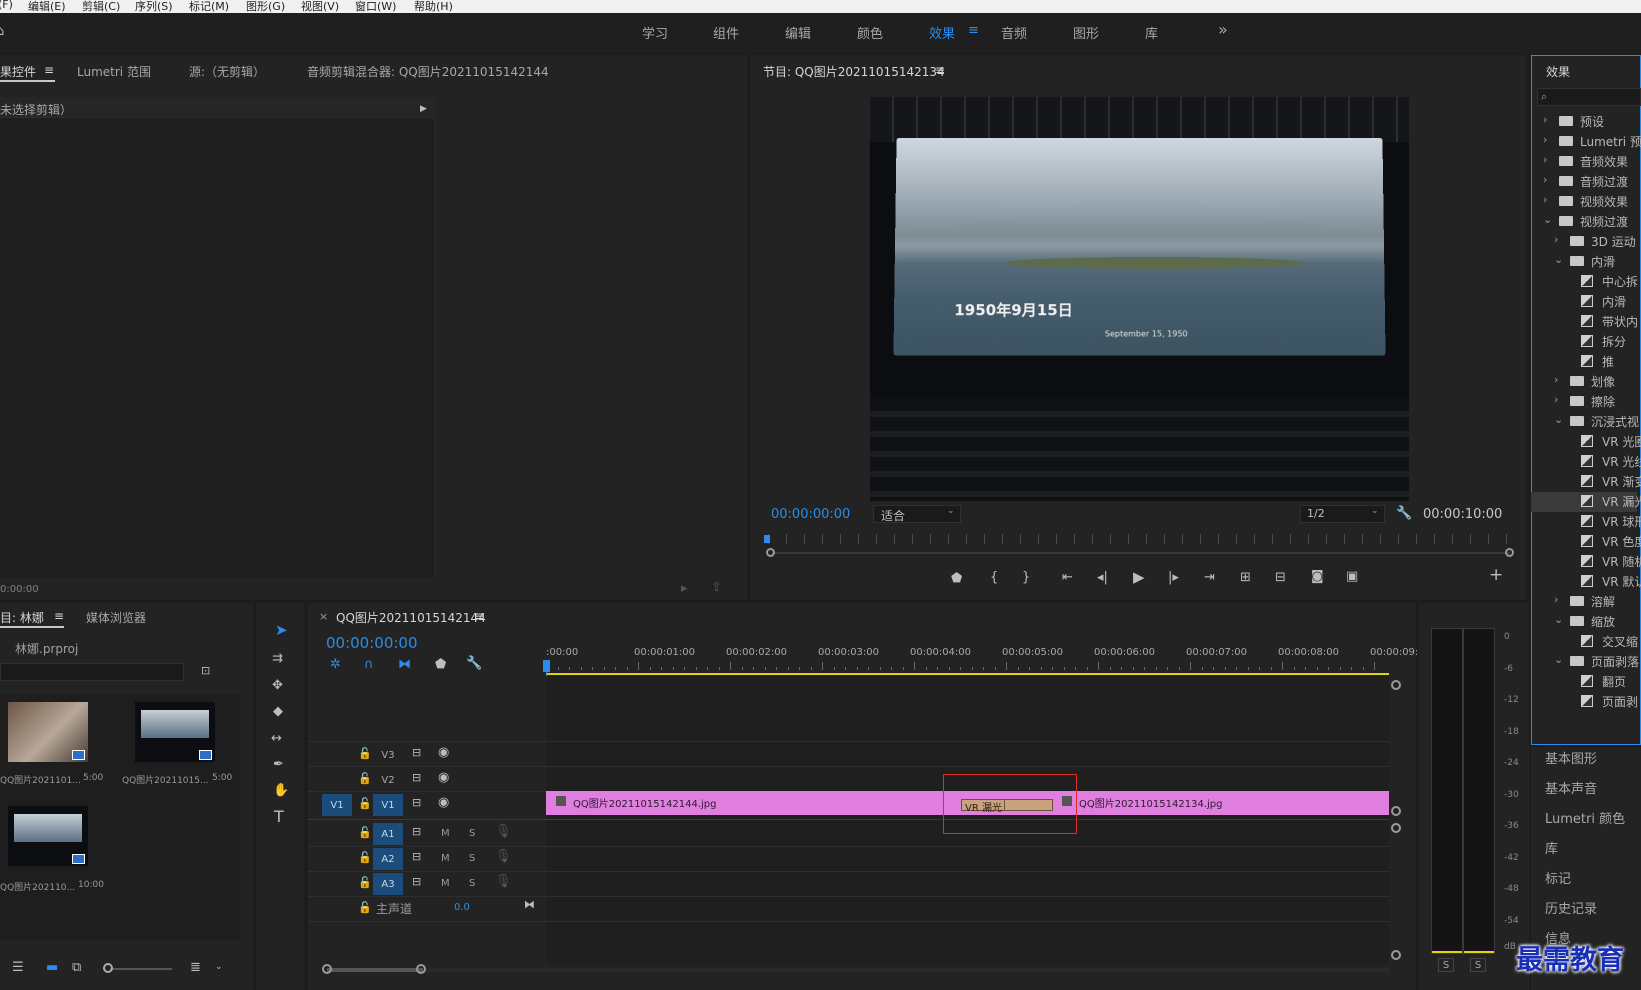 This screenshot has height=990, width=1641. Describe the element at coordinates (18, 71) in the screenshot. I see `tab-effect-controls: 果控件` at that location.